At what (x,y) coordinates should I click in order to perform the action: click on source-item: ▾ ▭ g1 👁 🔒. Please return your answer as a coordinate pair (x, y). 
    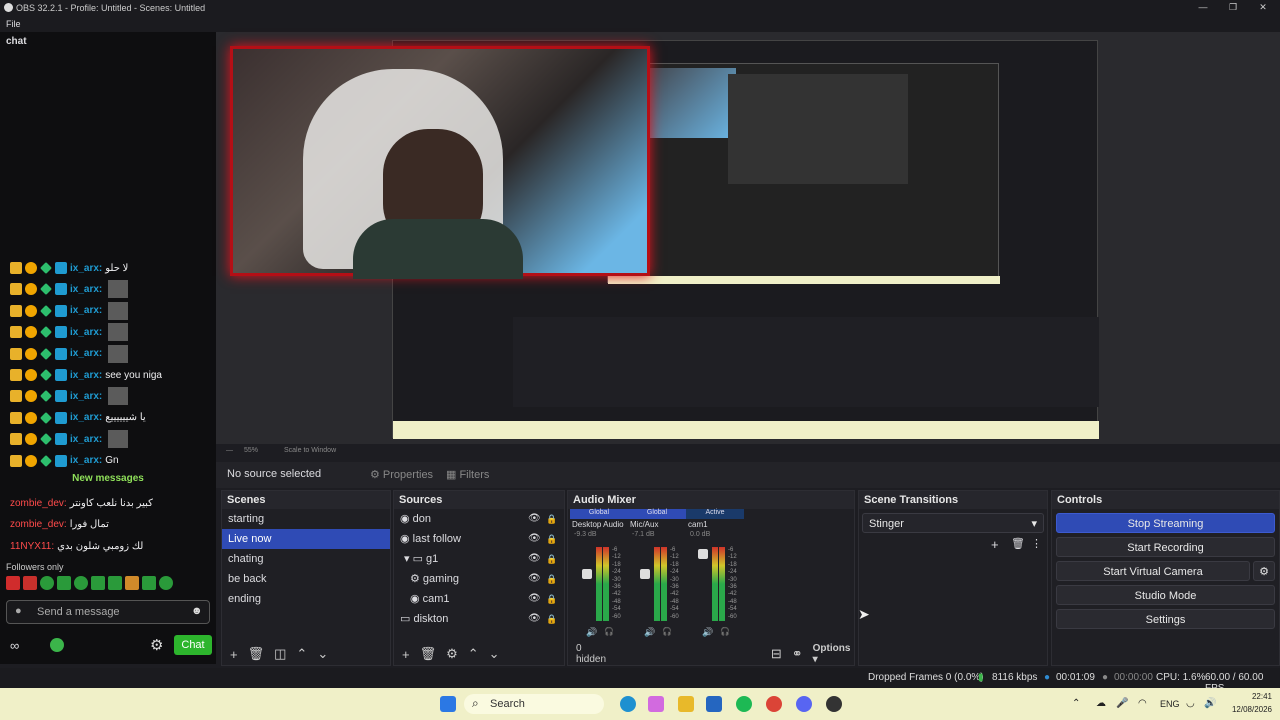
    Looking at the image, I should click on (479, 559).